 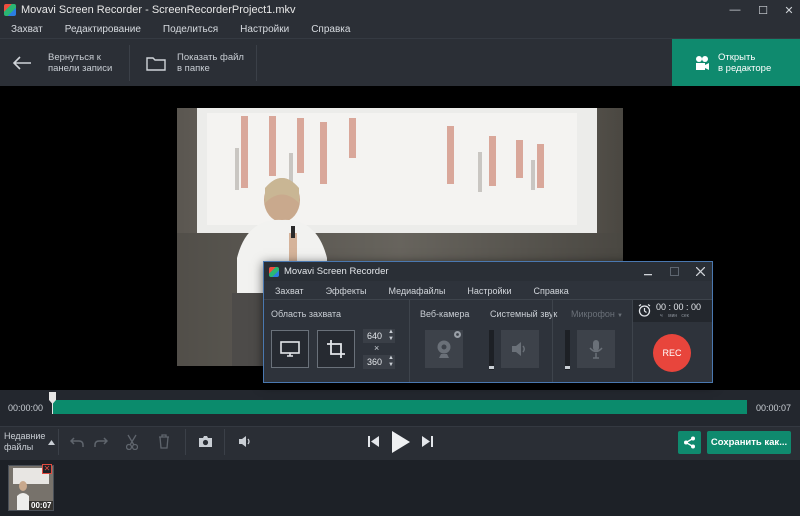 I want to click on chevron-up-icon, so click(x=52, y=442).